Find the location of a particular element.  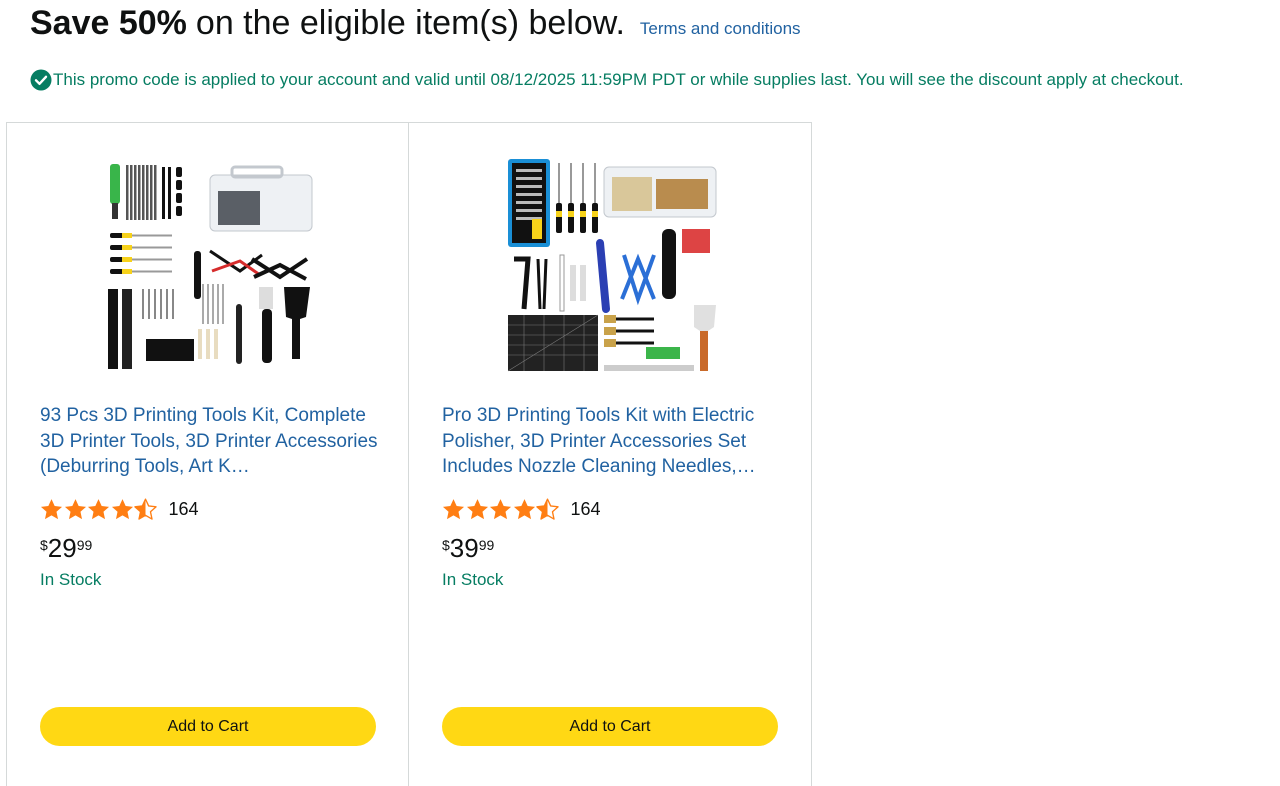

headline-text: on the eligible item(s) below. is located at coordinates (410, 23).